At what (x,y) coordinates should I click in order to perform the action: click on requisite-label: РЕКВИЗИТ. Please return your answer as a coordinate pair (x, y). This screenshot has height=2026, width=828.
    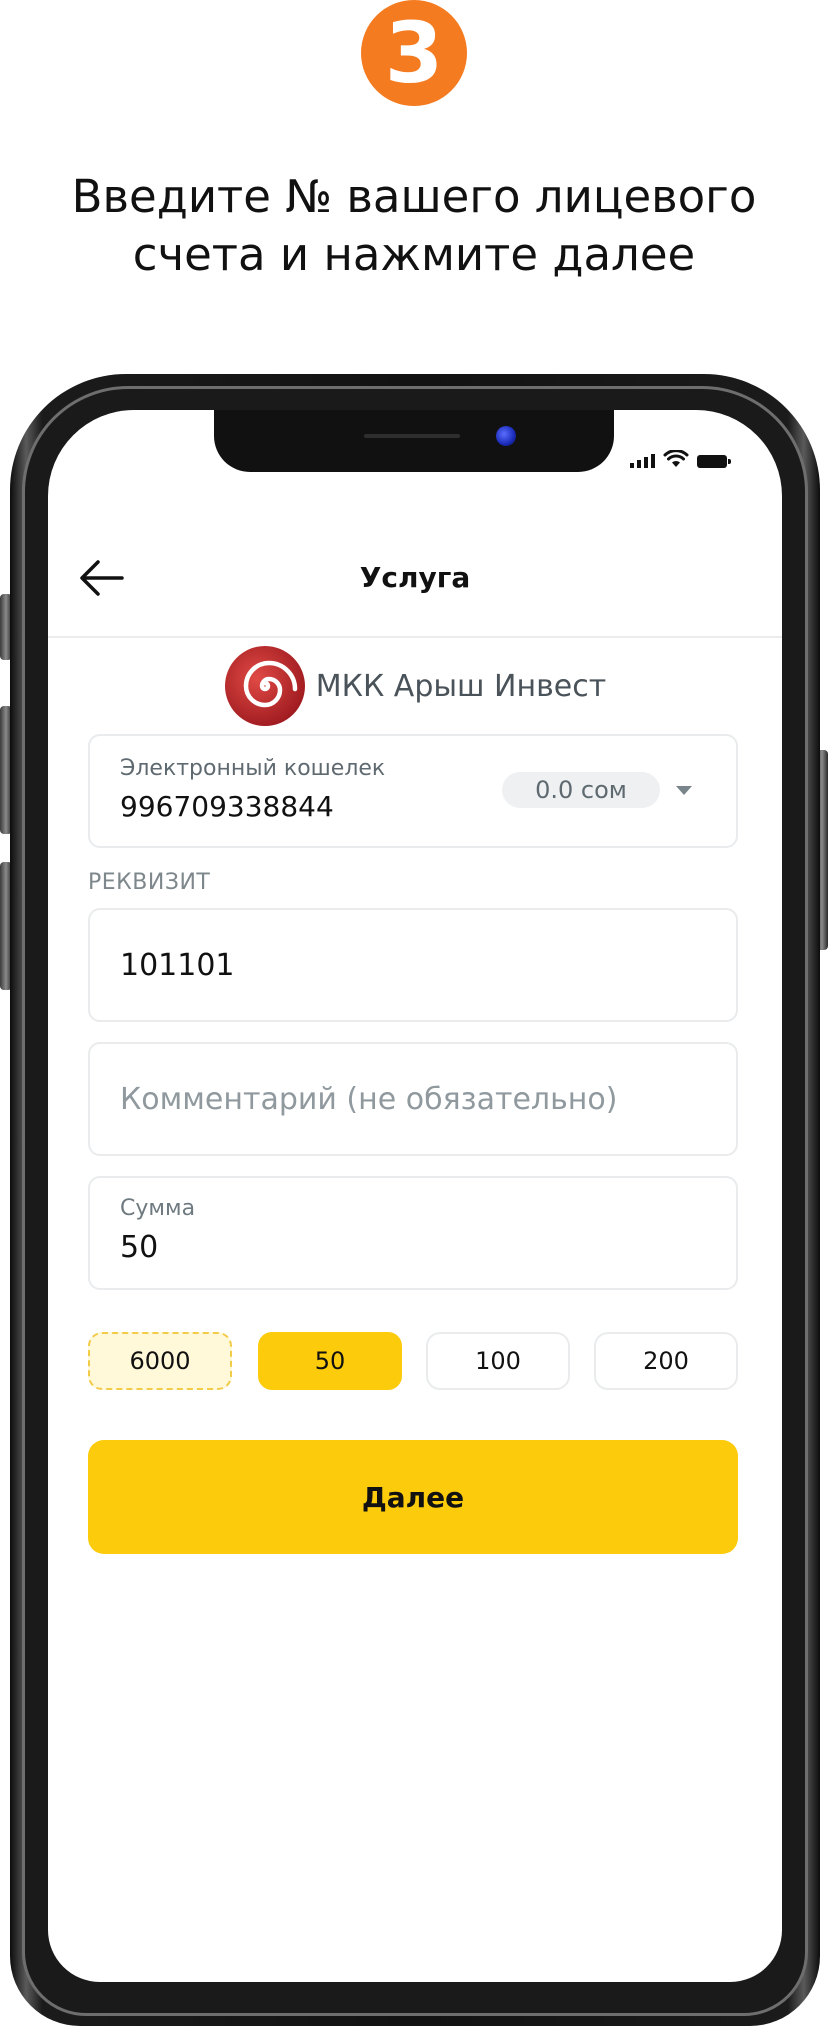
    Looking at the image, I should click on (149, 882).